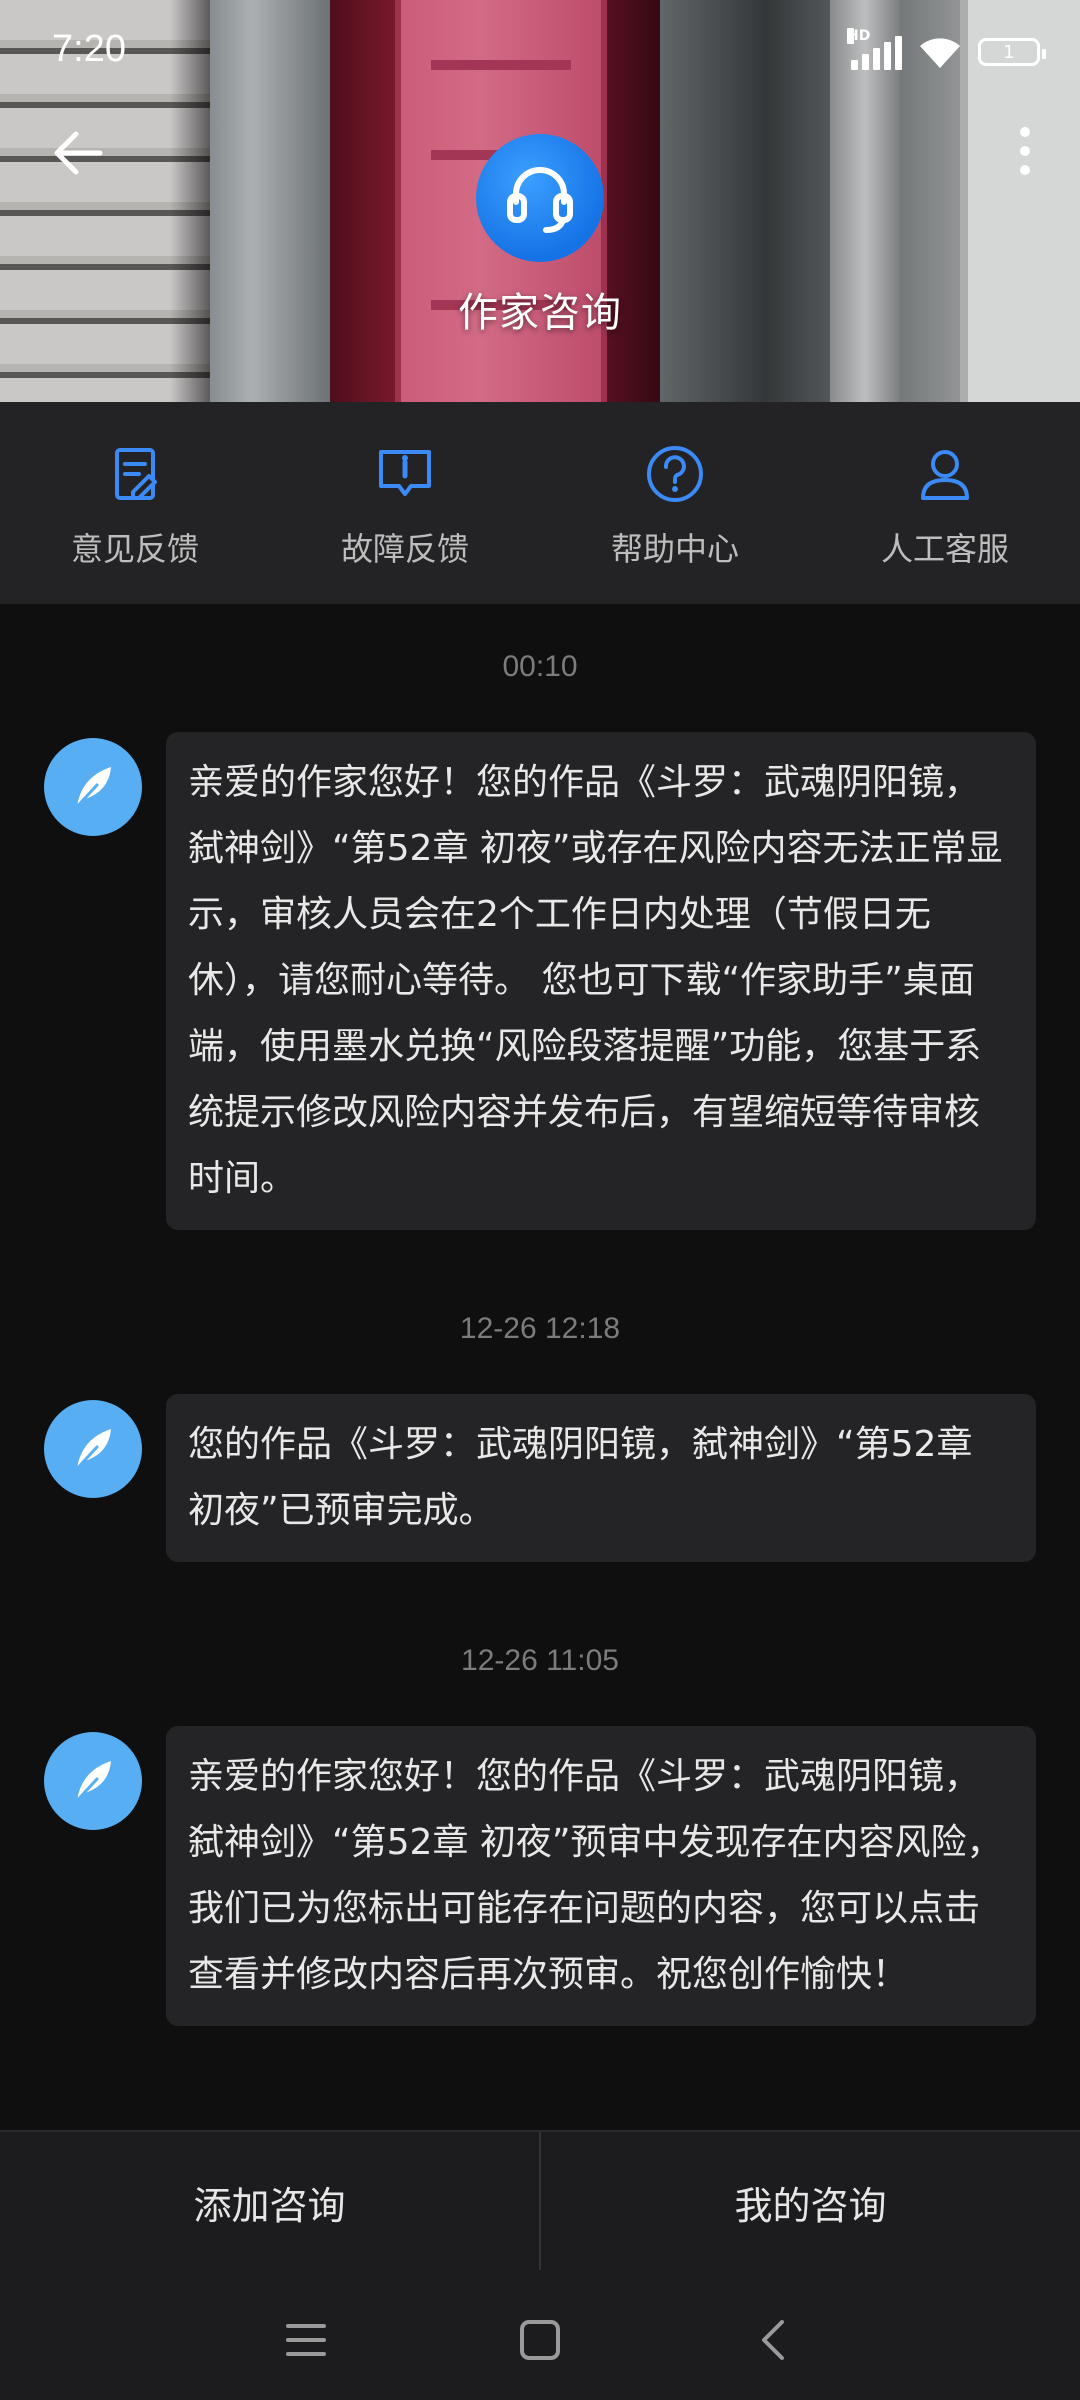 This screenshot has width=1080, height=2400. I want to click on back-button, so click(79, 153).